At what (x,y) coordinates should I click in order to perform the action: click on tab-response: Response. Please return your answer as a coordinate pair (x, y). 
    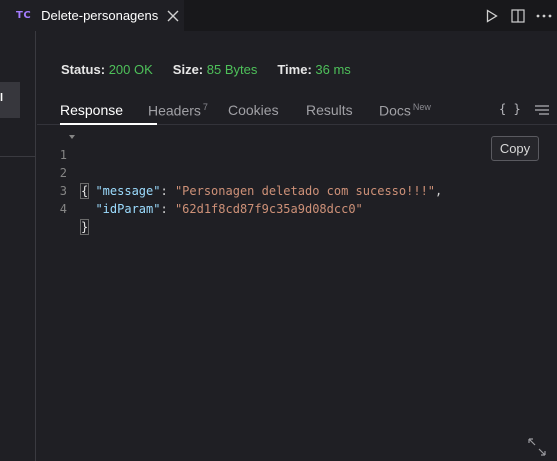
    Looking at the image, I should click on (91, 110).